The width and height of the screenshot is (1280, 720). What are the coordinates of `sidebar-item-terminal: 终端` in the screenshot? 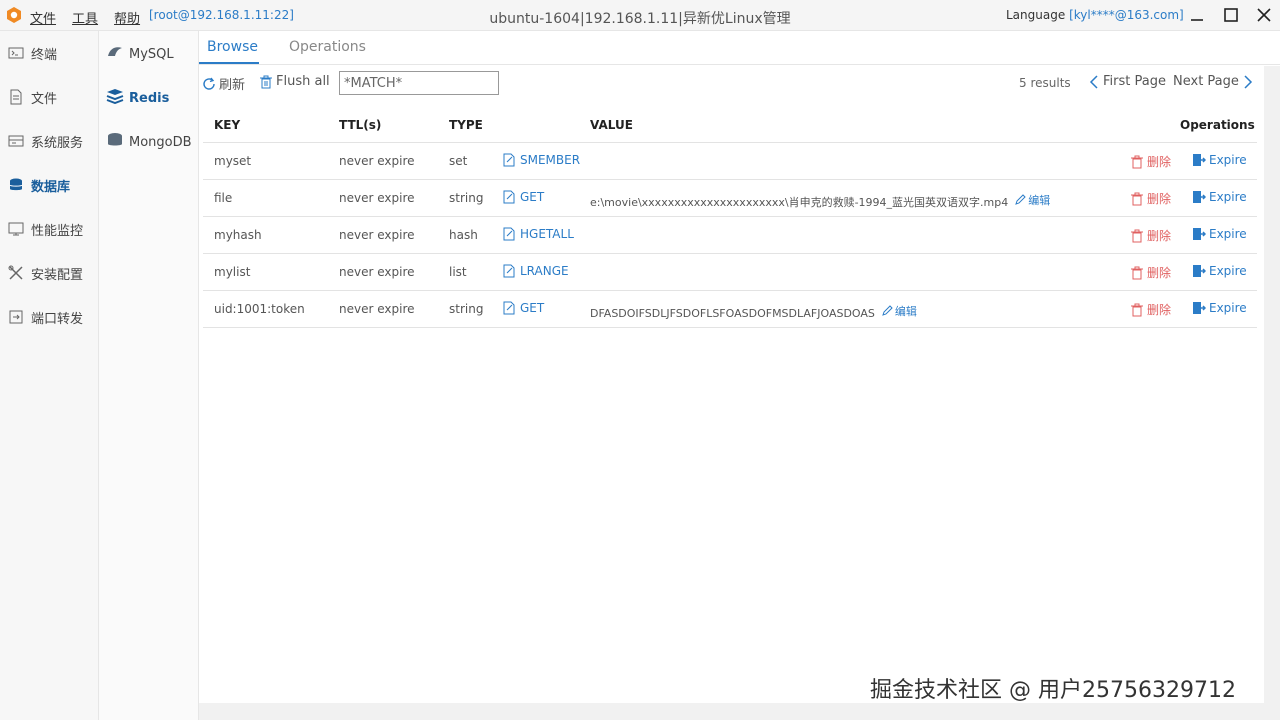 It's located at (49, 53).